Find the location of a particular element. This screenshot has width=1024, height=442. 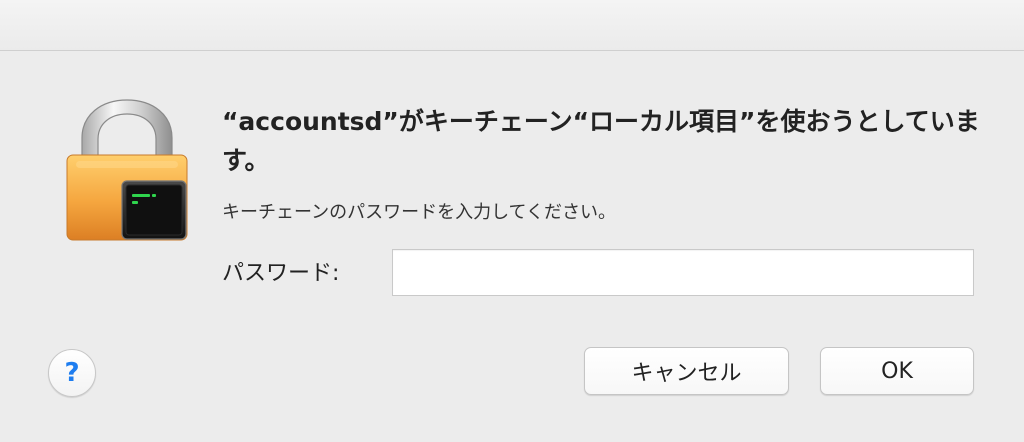

password-input is located at coordinates (683, 272).